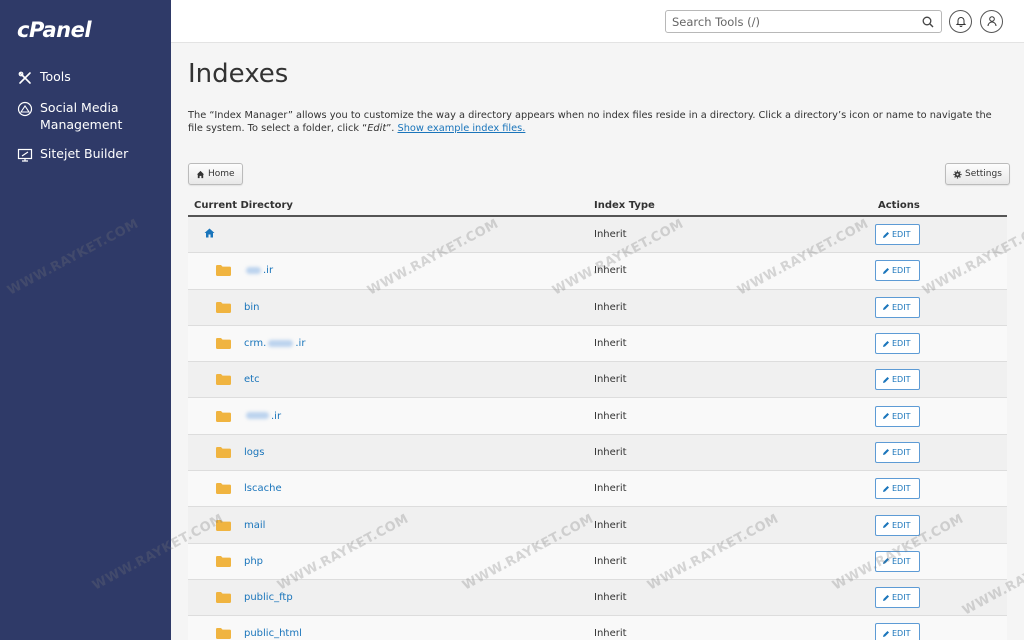  What do you see at coordinates (960, 21) in the screenshot?
I see `notifications-button` at bounding box center [960, 21].